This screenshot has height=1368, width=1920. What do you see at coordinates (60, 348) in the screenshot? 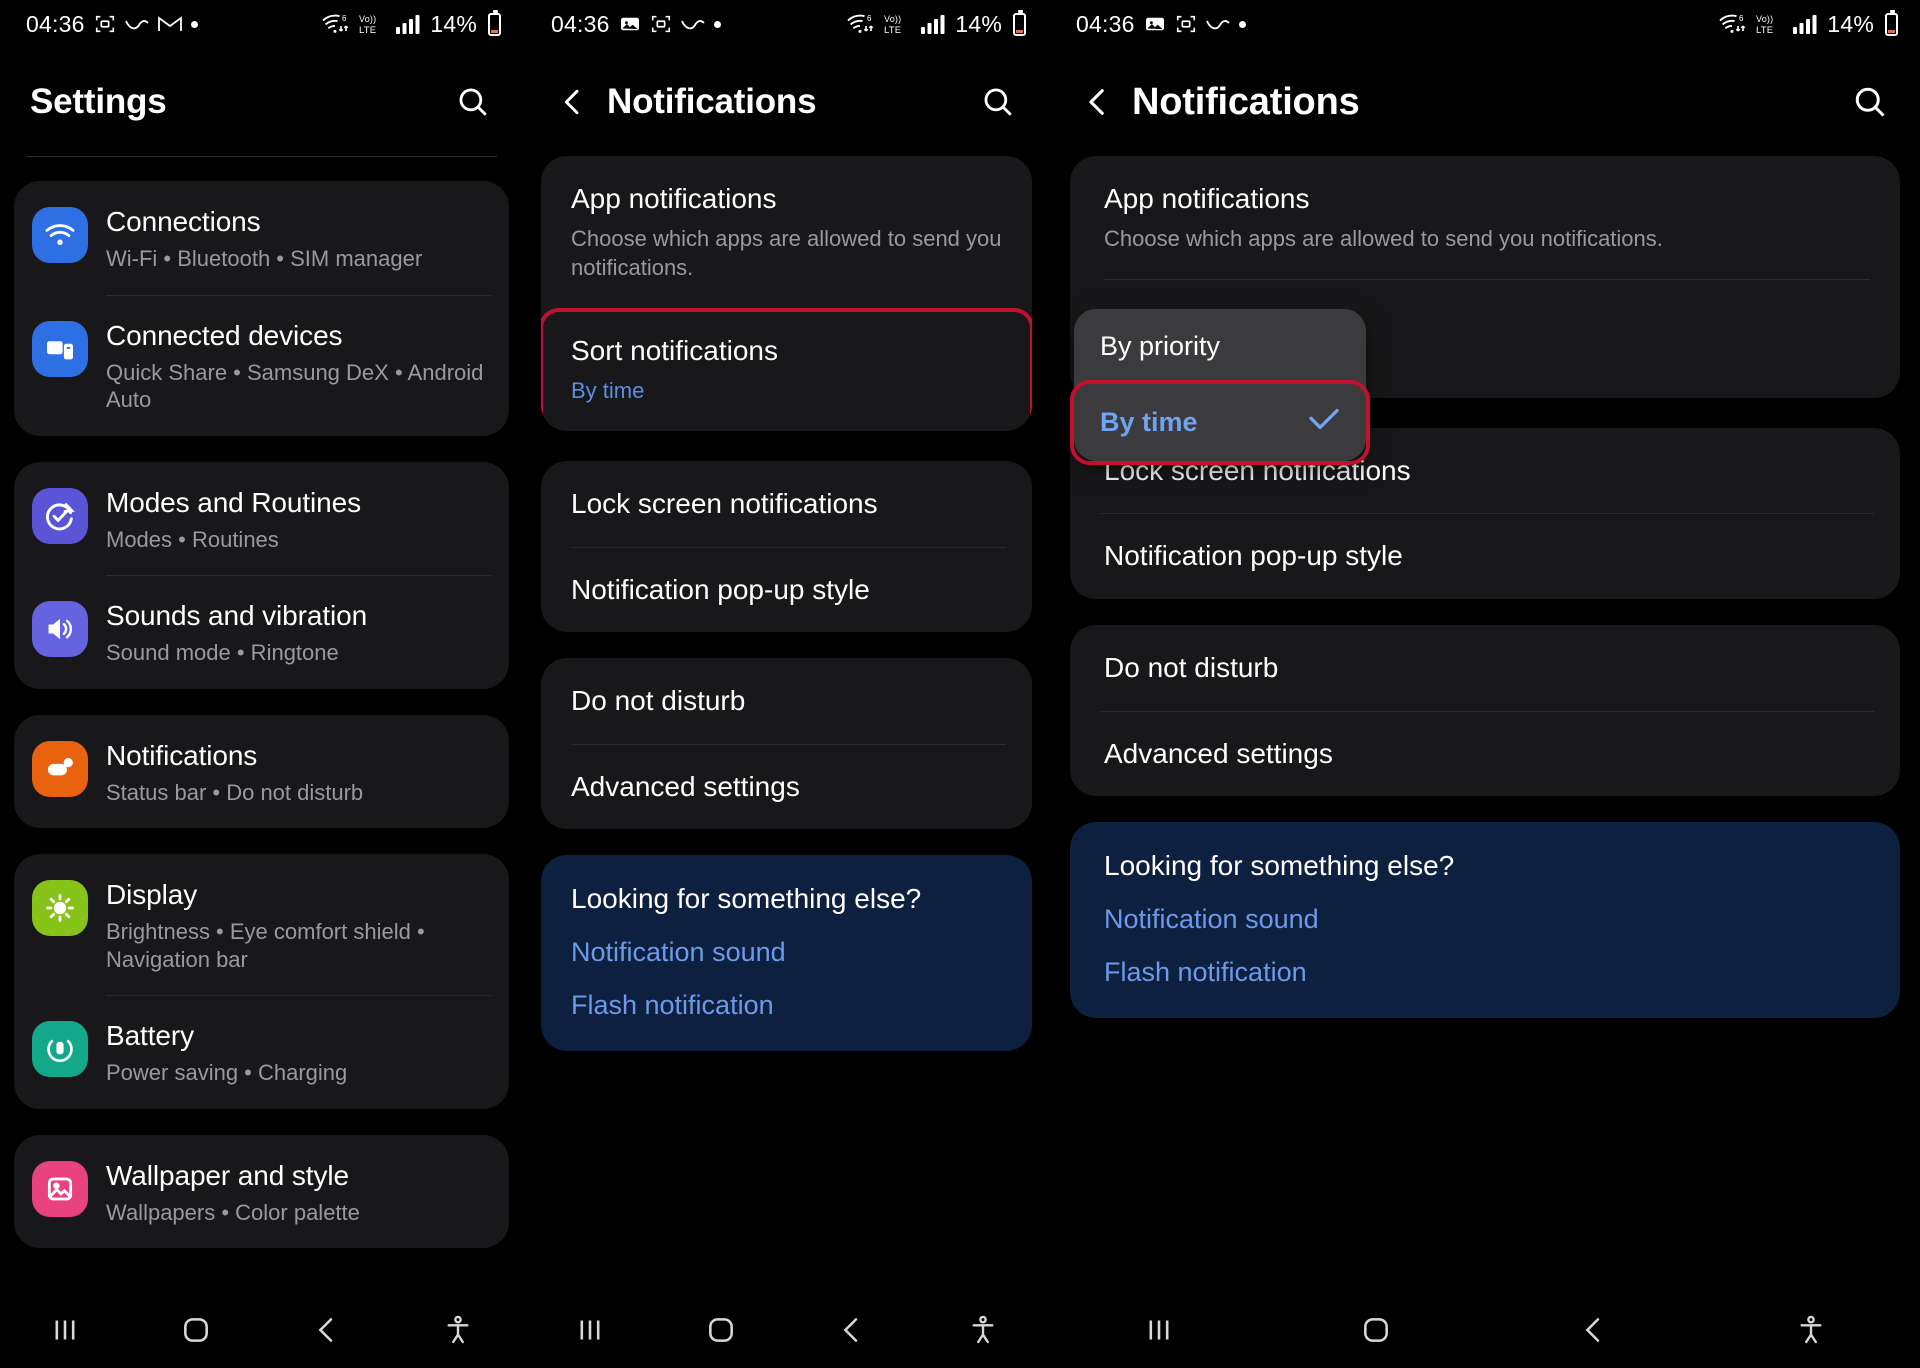
I see `devices-icon` at bounding box center [60, 348].